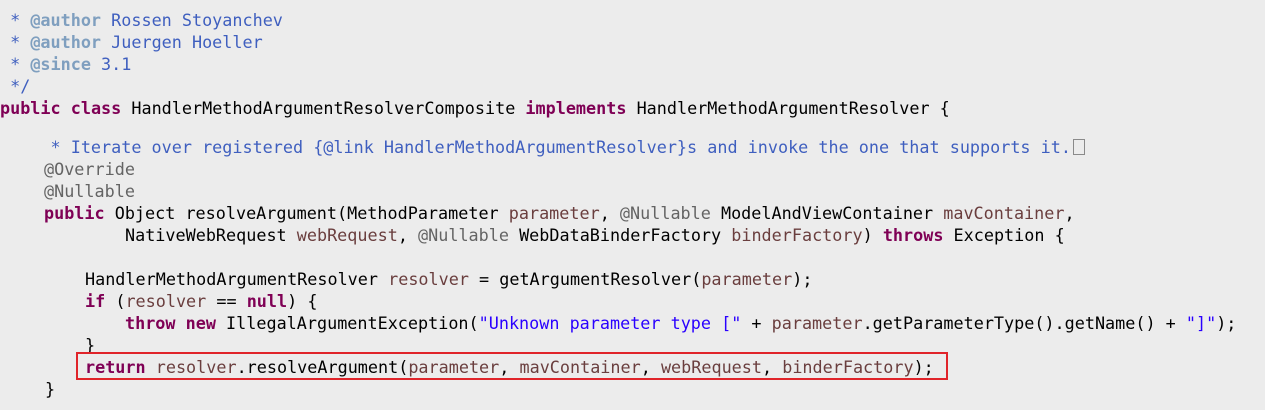 The image size is (1265, 410). I want to click on code-text: +, so click(756, 323).